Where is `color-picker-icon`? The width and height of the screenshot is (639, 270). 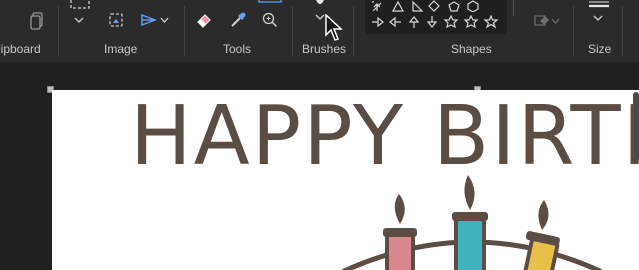
color-picker-icon is located at coordinates (238, 20).